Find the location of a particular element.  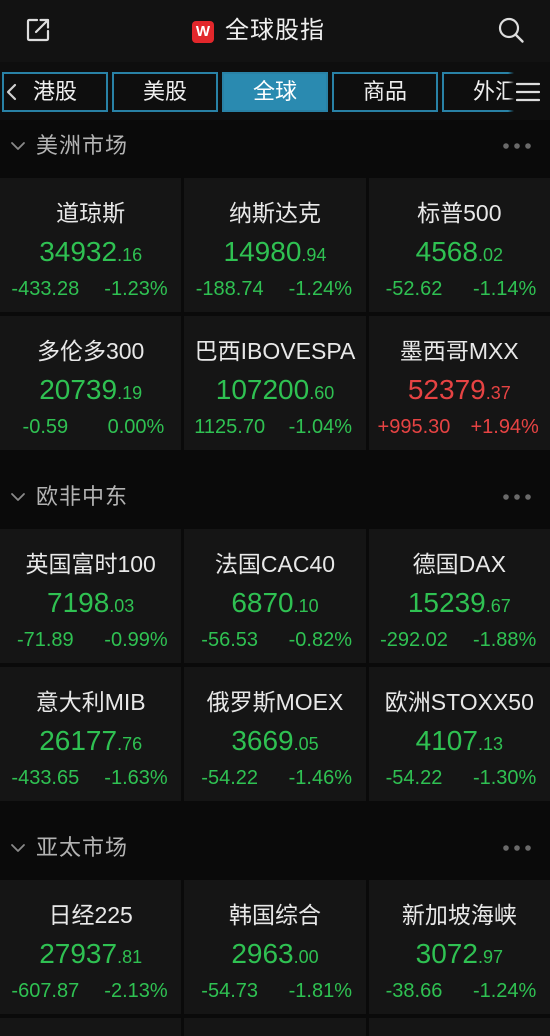

index-card: 意大利MIB 26177.76 -433.65 -1.63% is located at coordinates (91, 734).